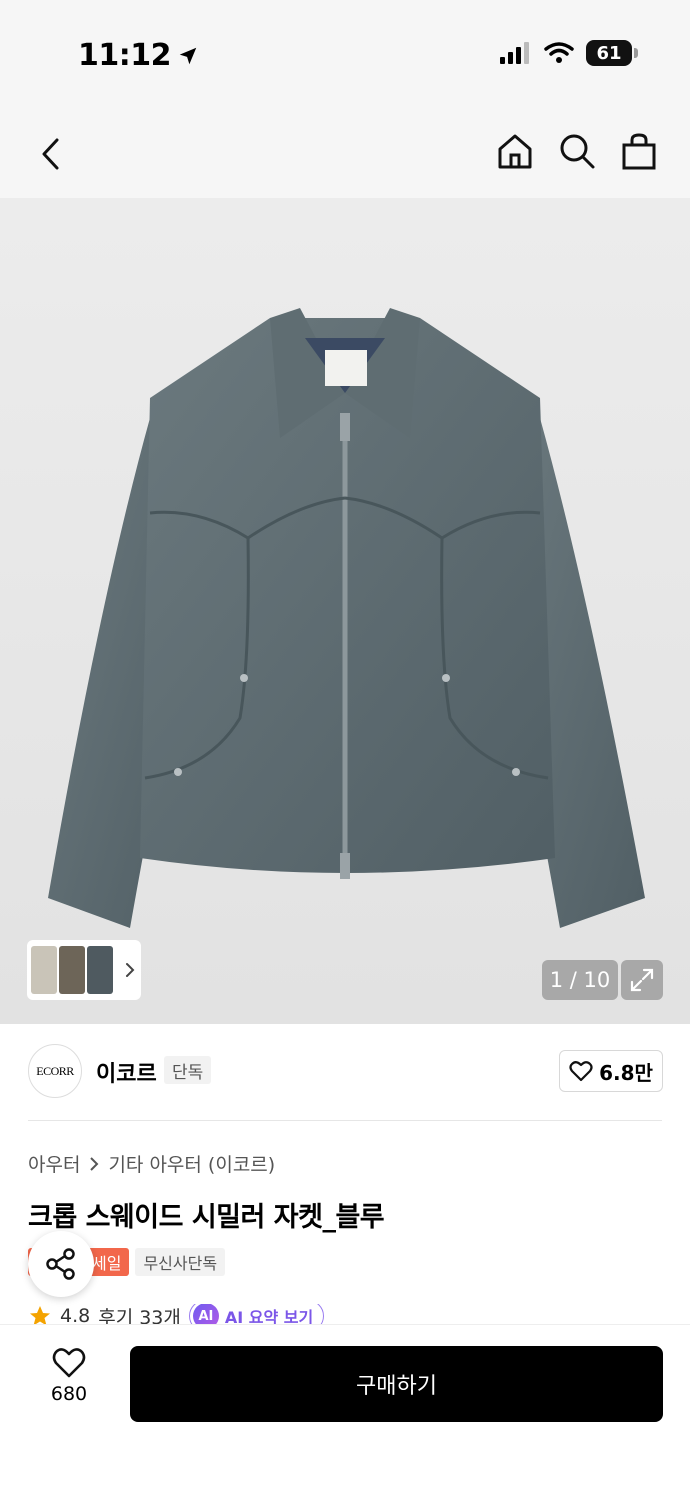  I want to click on wishlist-count: 680, so click(69, 1394).